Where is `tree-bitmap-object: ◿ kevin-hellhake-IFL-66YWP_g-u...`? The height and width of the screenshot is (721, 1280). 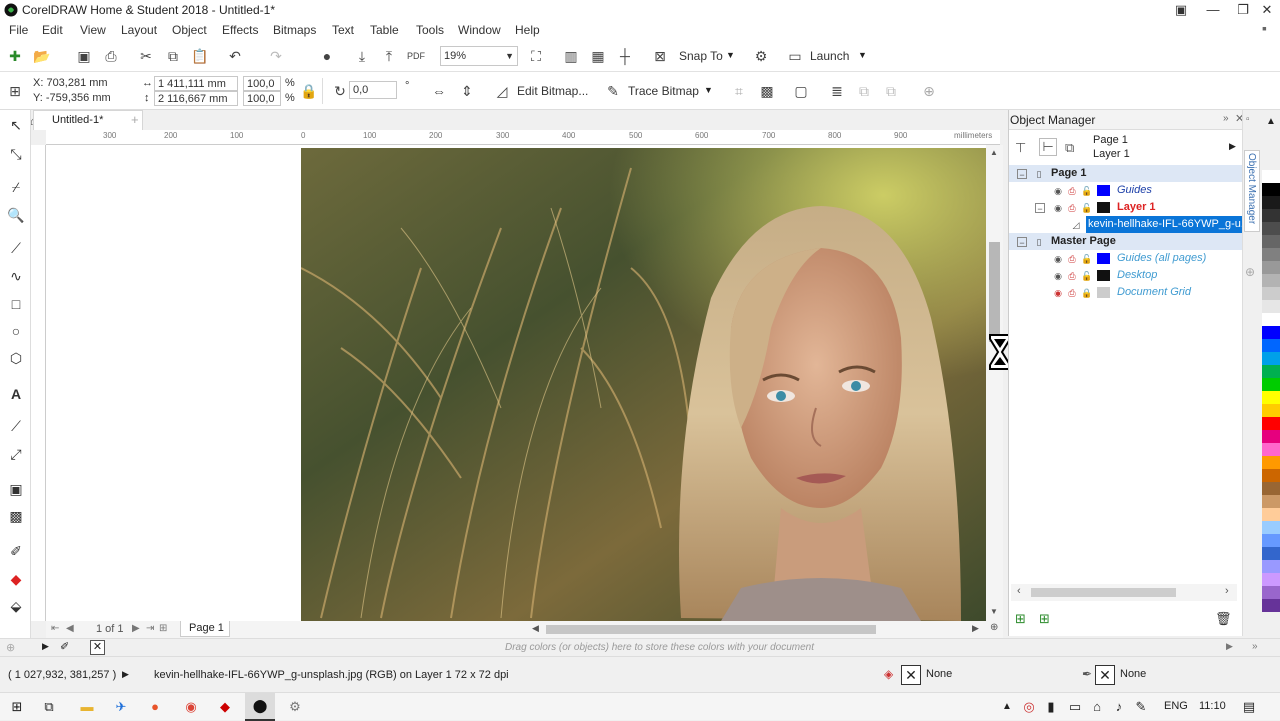
tree-bitmap-object: ◿ kevin-hellhake-IFL-66YWP_g-u... is located at coordinates (1126, 224).